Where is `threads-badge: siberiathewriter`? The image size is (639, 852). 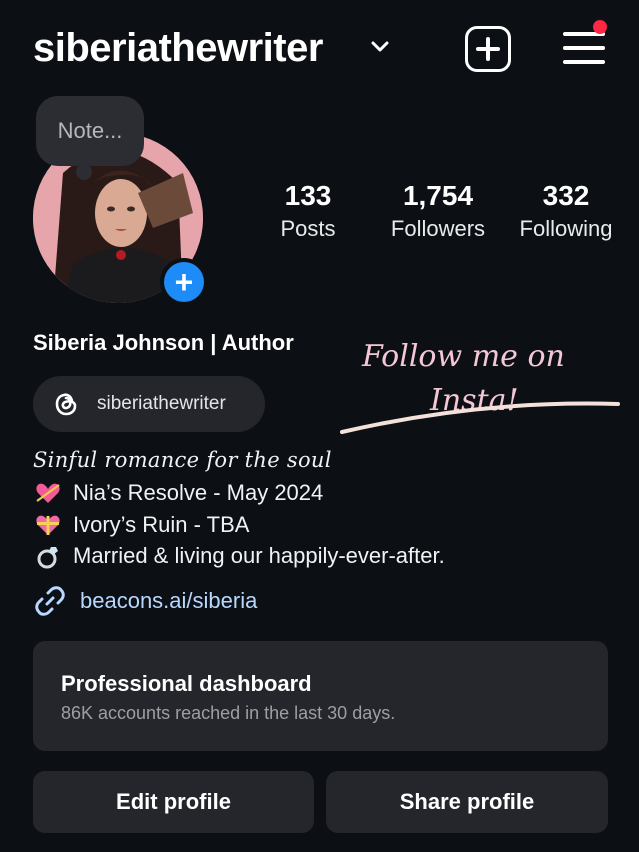 threads-badge: siberiathewriter is located at coordinates (149, 404).